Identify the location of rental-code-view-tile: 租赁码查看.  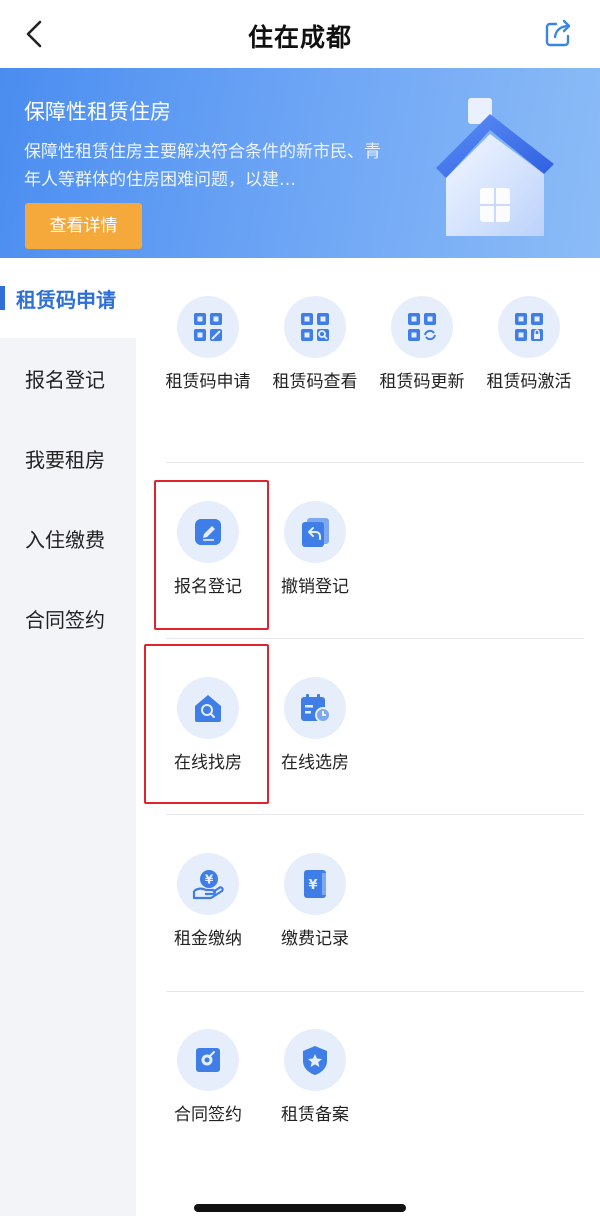
(315, 346).